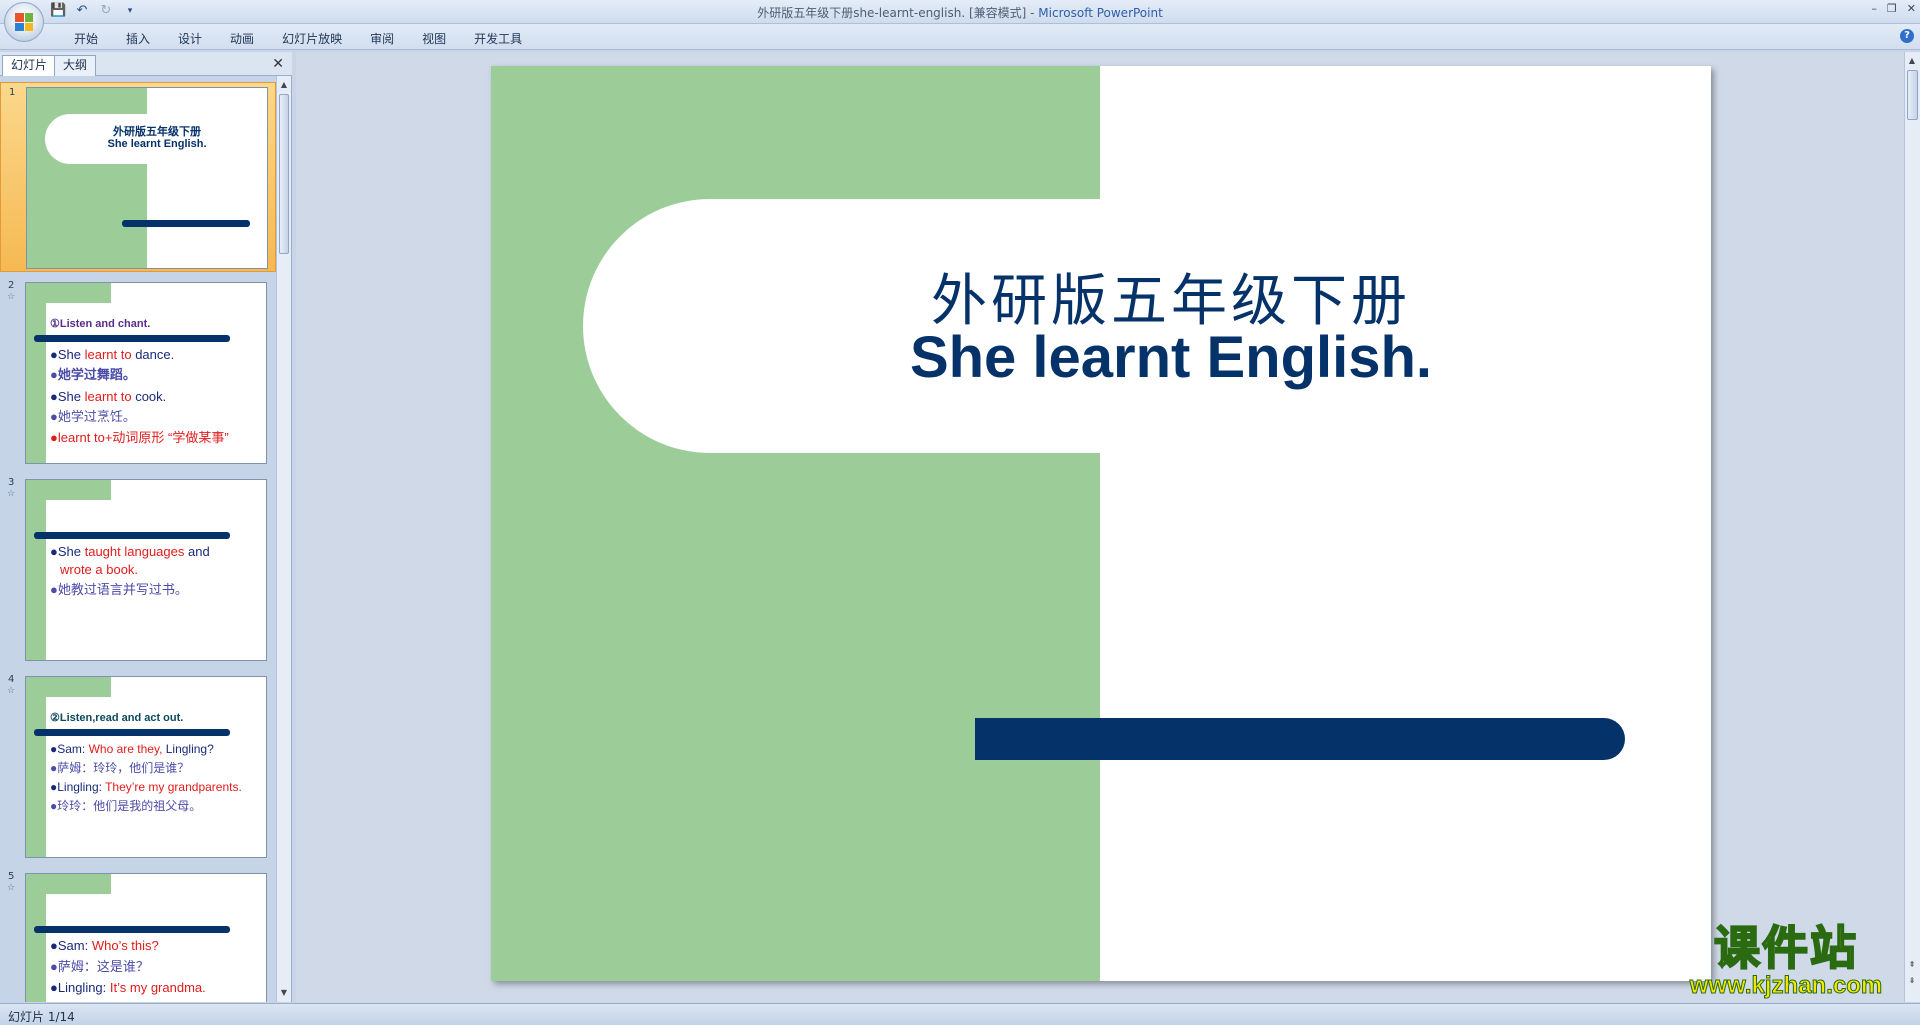 The image size is (1920, 1025). Describe the element at coordinates (29, 65) in the screenshot. I see `pane-tab-slides: 幻灯片` at that location.